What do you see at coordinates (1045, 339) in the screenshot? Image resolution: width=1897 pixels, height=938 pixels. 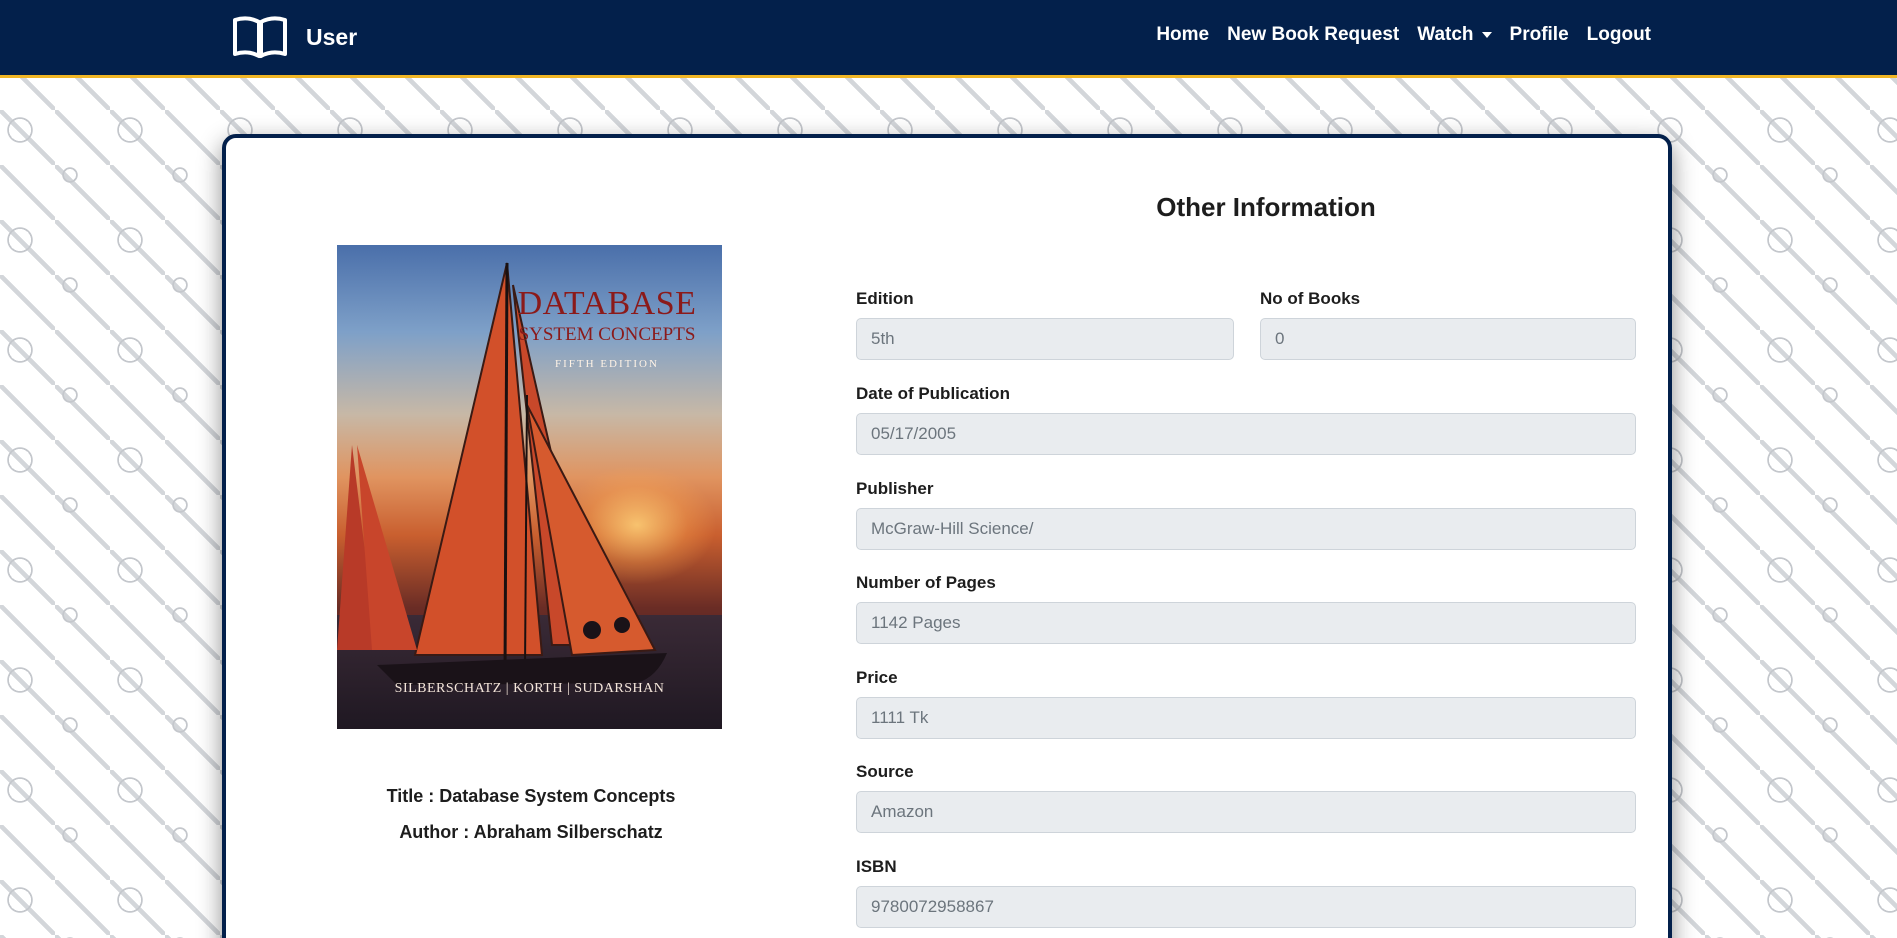 I see `edition-input` at bounding box center [1045, 339].